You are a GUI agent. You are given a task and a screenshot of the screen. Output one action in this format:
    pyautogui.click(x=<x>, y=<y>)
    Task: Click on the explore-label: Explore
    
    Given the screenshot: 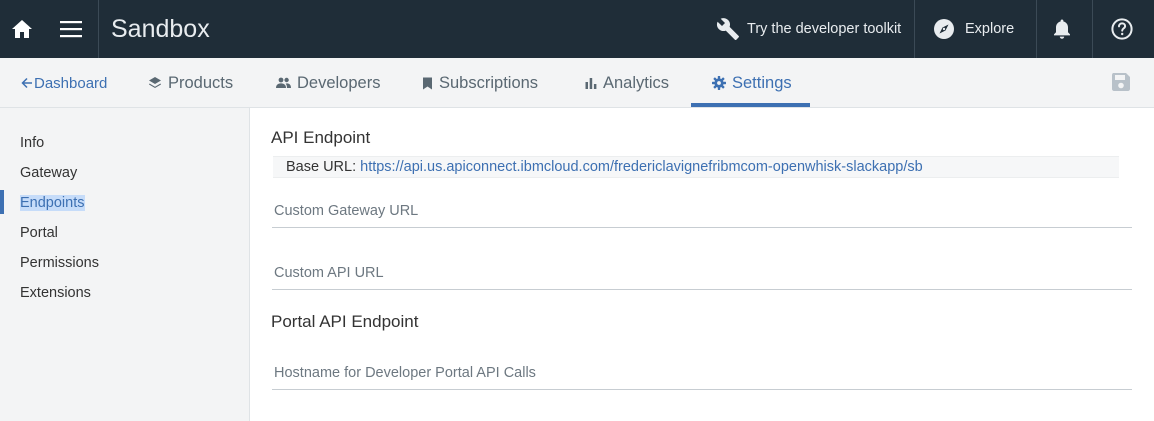 What is the action you would take?
    pyautogui.click(x=990, y=29)
    